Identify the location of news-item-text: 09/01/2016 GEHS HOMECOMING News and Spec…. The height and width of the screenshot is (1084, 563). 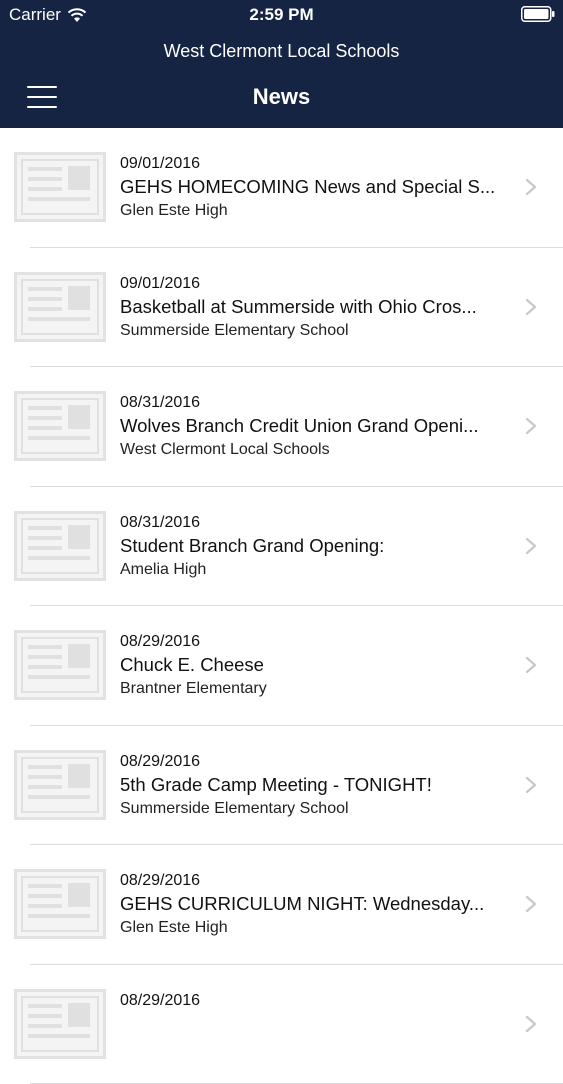
(315, 188).